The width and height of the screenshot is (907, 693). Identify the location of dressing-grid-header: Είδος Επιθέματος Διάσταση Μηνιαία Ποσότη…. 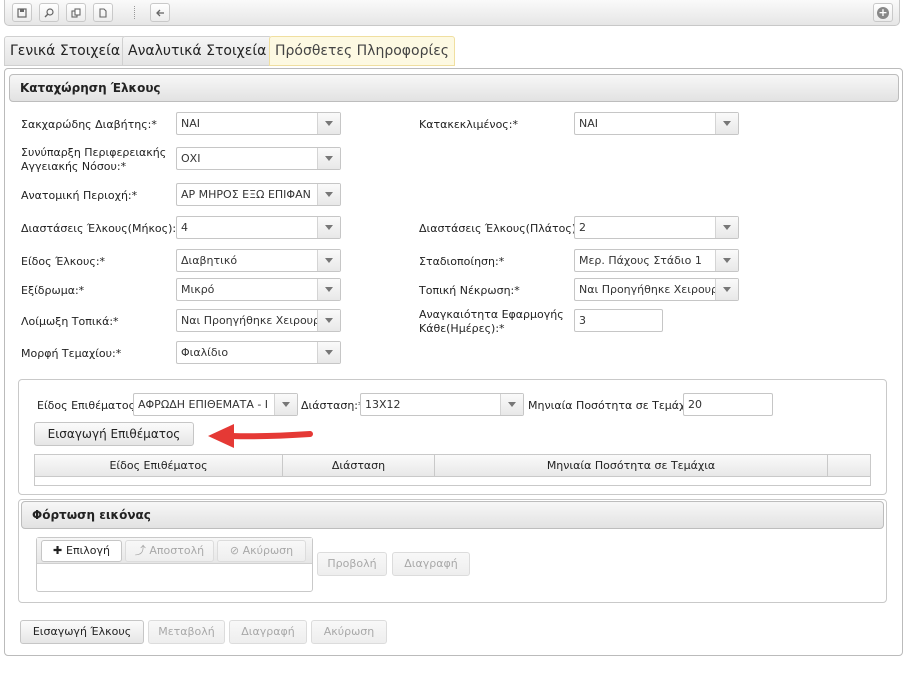
(452, 465).